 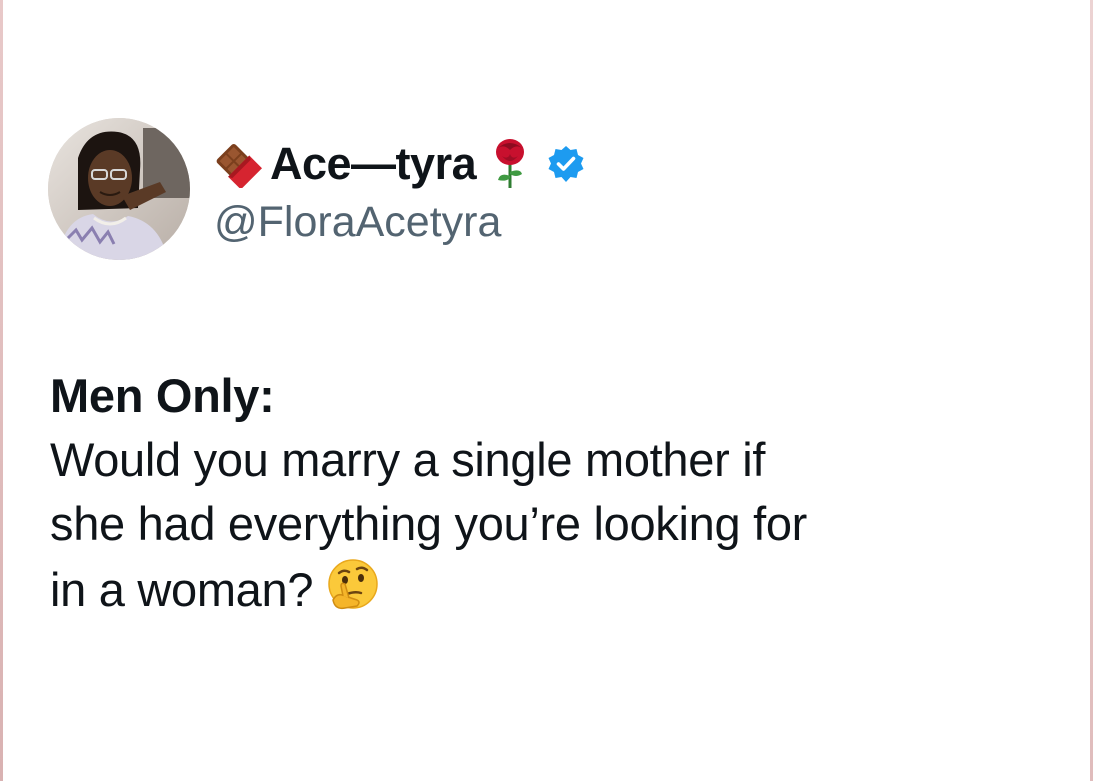 I want to click on tweet-line-3-wrapper: in a woman?, so click(x=560, y=594).